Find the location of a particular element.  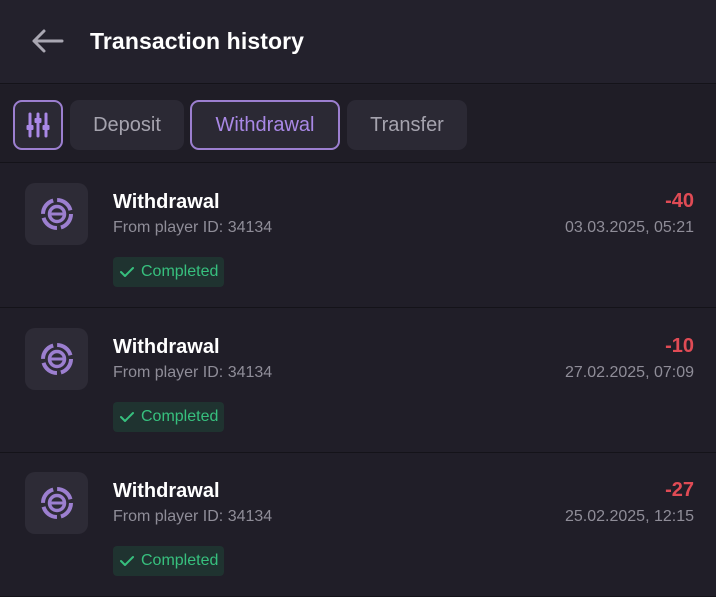

back-button is located at coordinates (47, 41).